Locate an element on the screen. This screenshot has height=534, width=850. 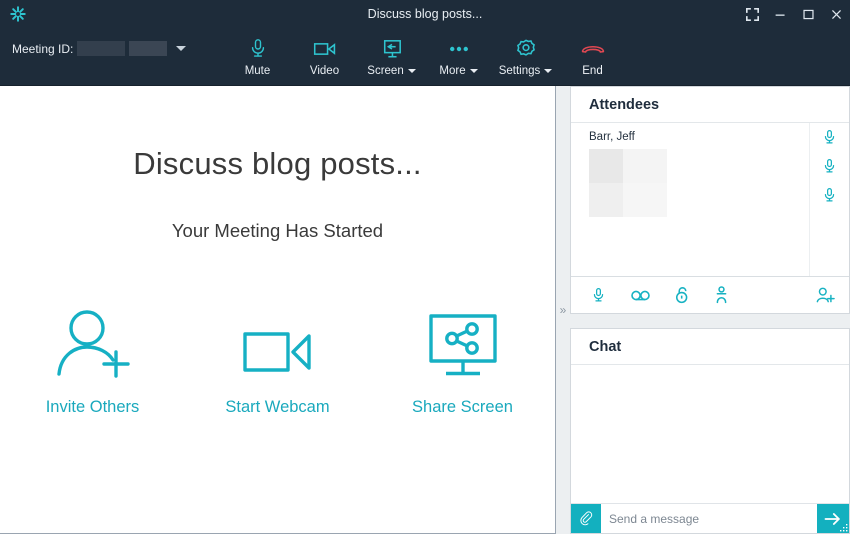
meeting-id-field: Meeting ID: is located at coordinates (93, 48).